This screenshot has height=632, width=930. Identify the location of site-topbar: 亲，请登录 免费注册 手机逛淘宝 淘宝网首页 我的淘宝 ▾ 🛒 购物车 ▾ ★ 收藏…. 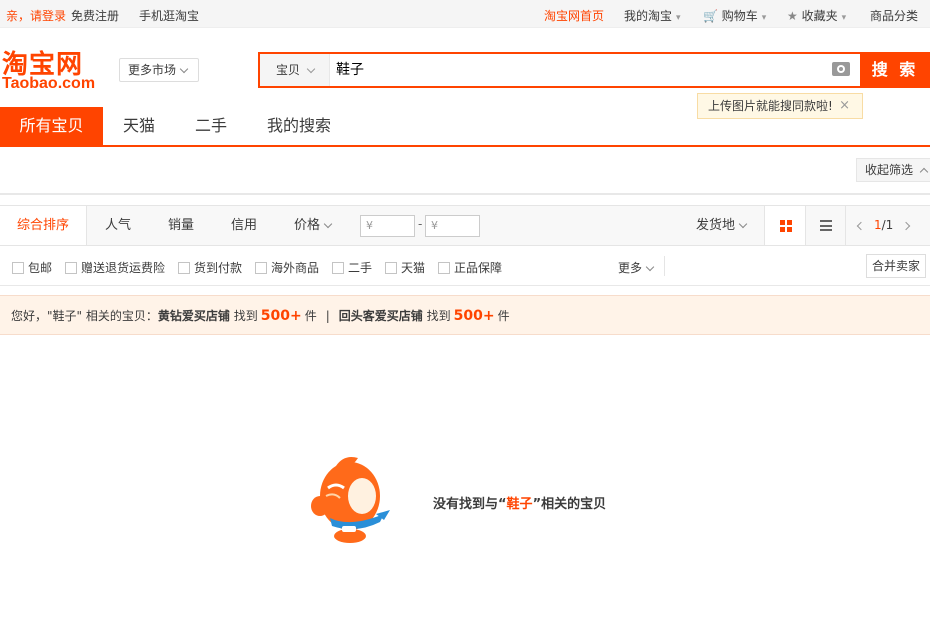
(465, 14).